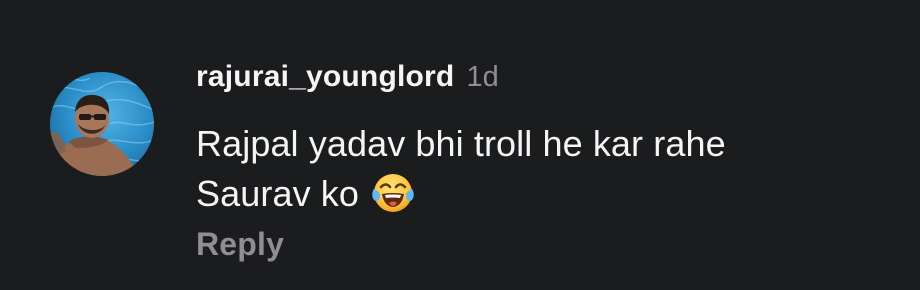 This screenshot has width=920, height=290. I want to click on comment-header: rajurai_younglord 1d, so click(347, 82).